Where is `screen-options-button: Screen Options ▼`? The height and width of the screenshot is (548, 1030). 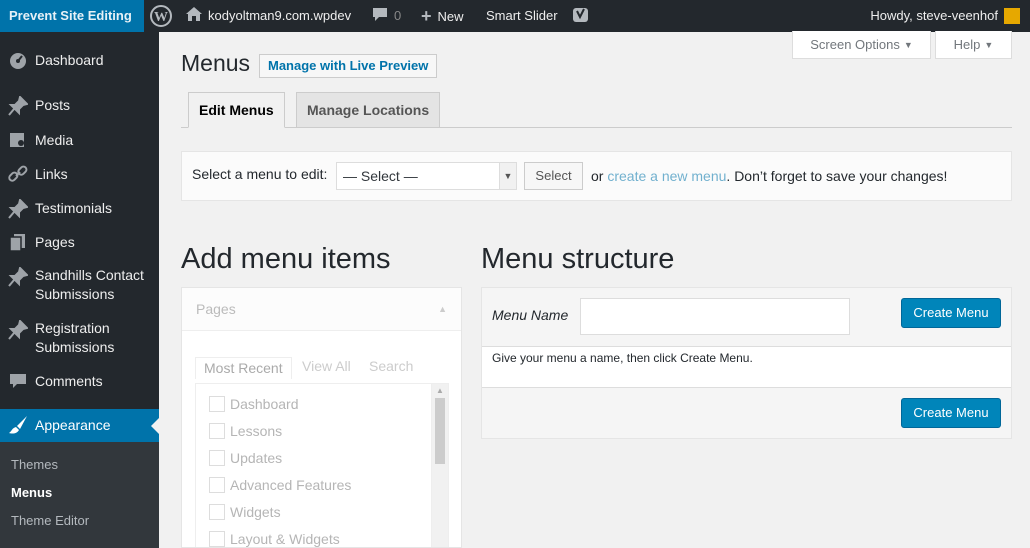 screen-options-button: Screen Options ▼ is located at coordinates (861, 45).